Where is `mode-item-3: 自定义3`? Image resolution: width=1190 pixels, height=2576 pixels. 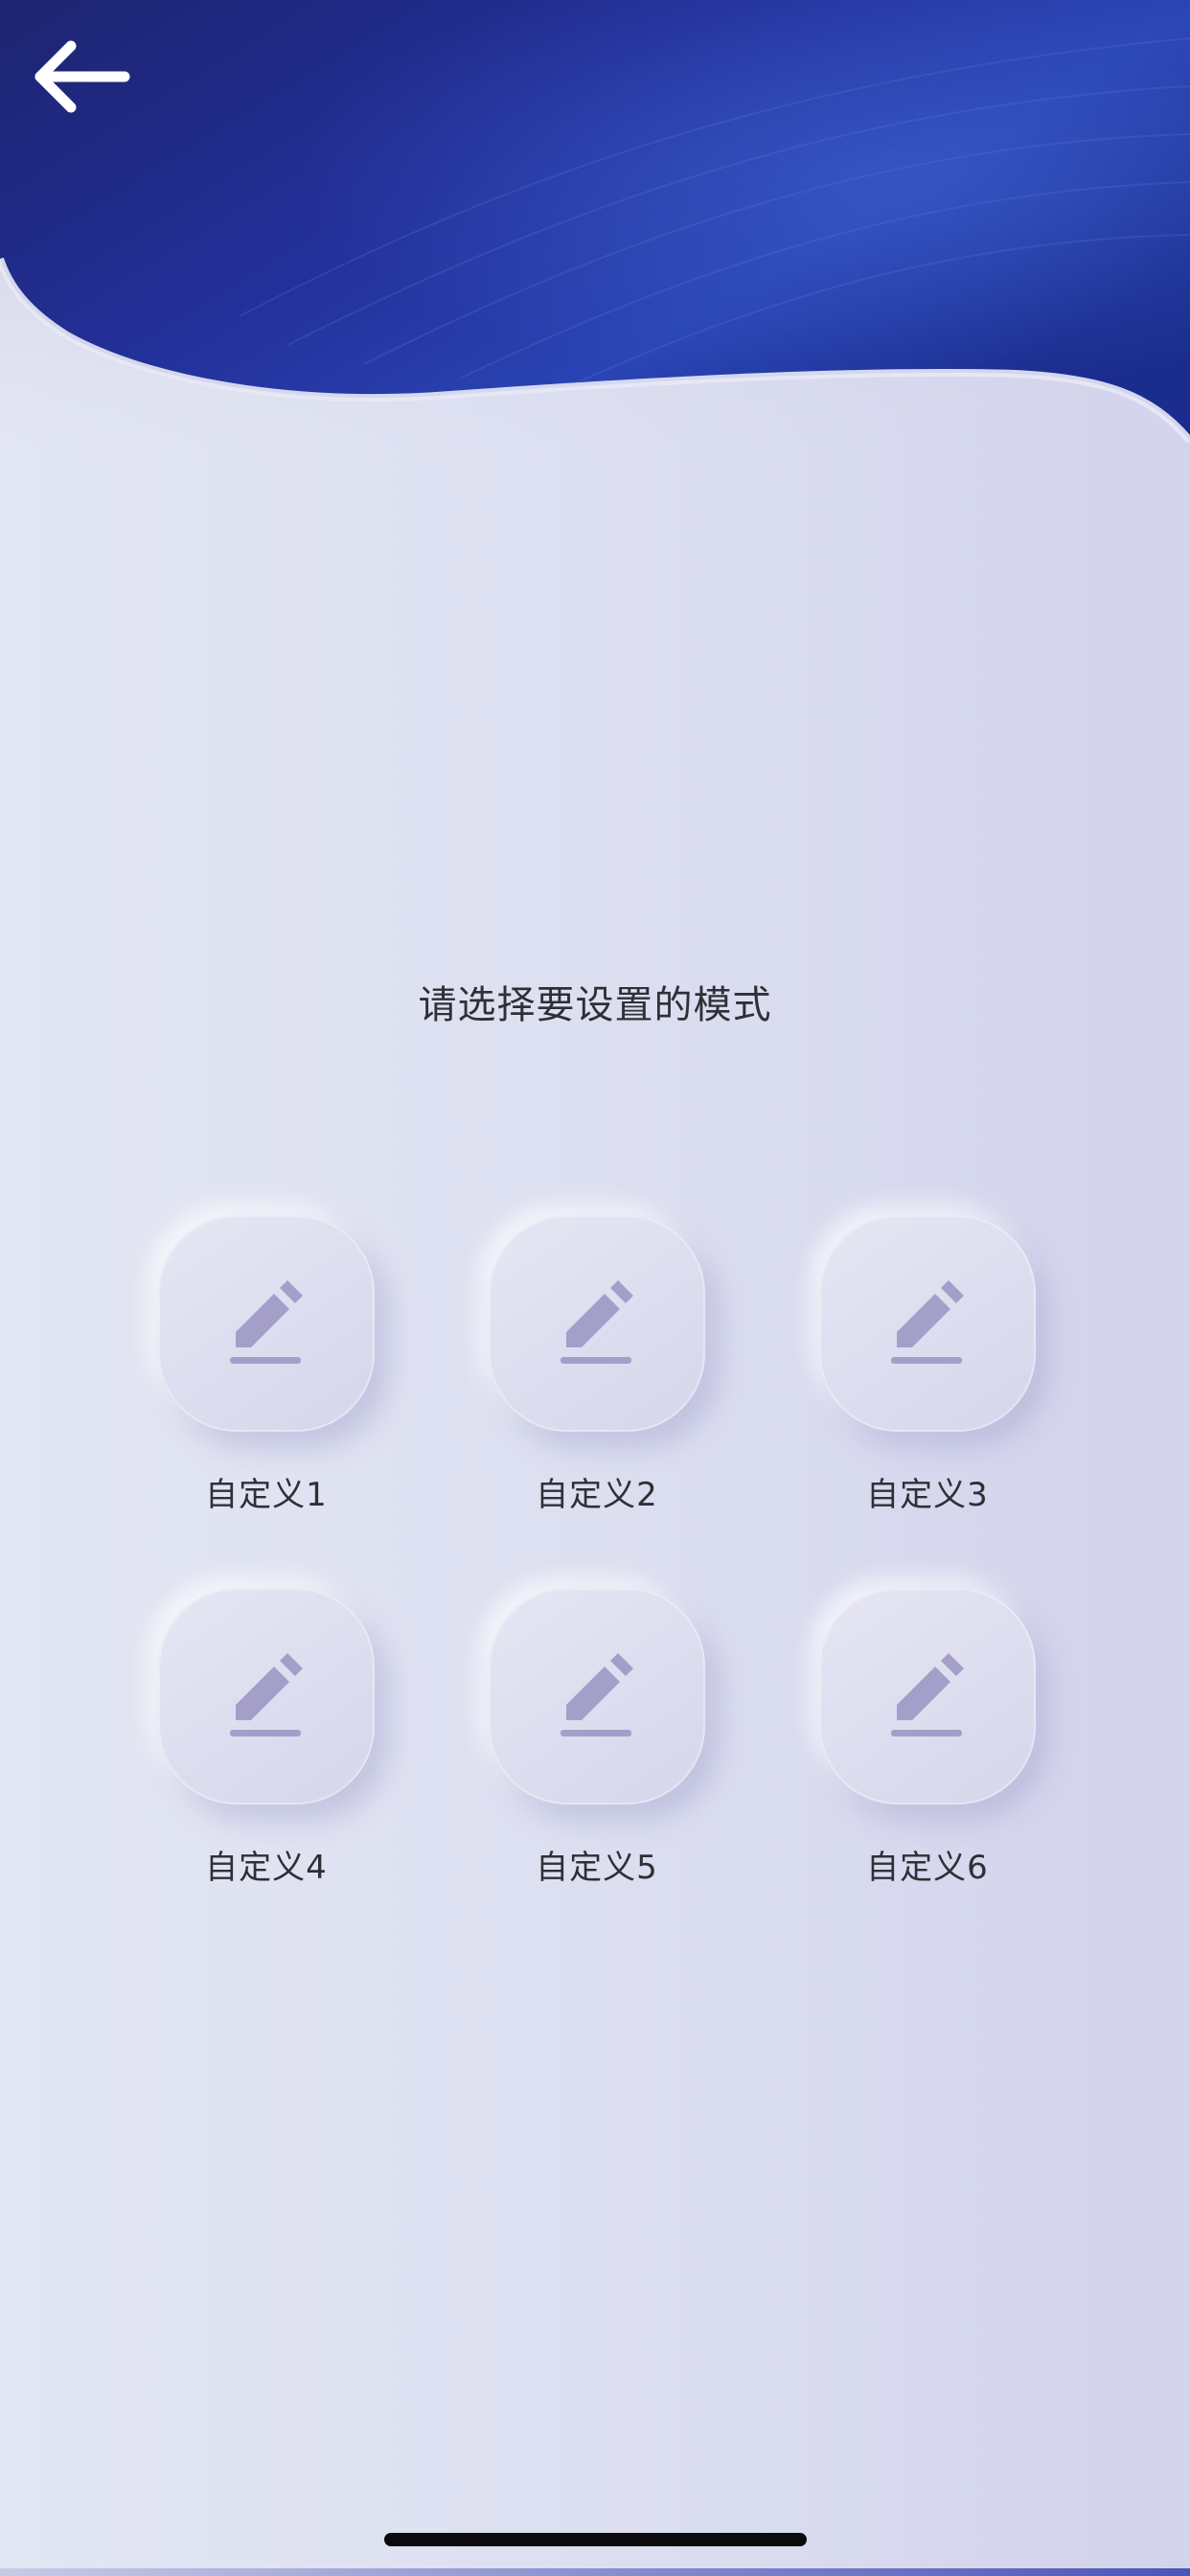
mode-item-3: 自定义3 is located at coordinates (911, 1373).